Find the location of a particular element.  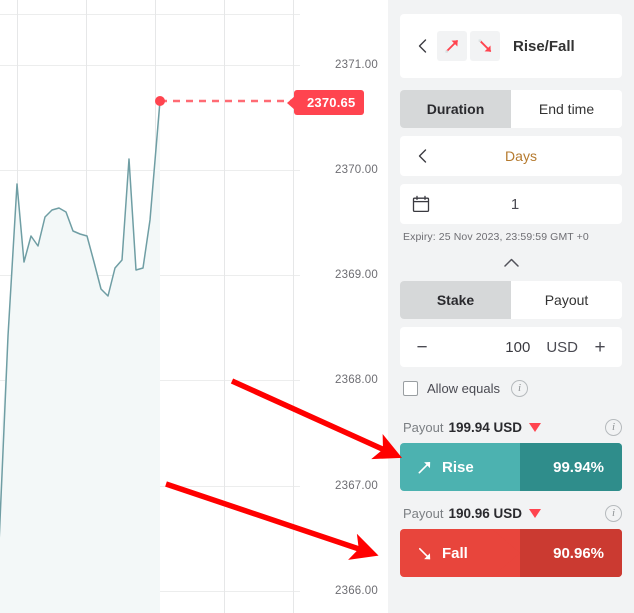

tab-duration: Duration is located at coordinates (455, 109).